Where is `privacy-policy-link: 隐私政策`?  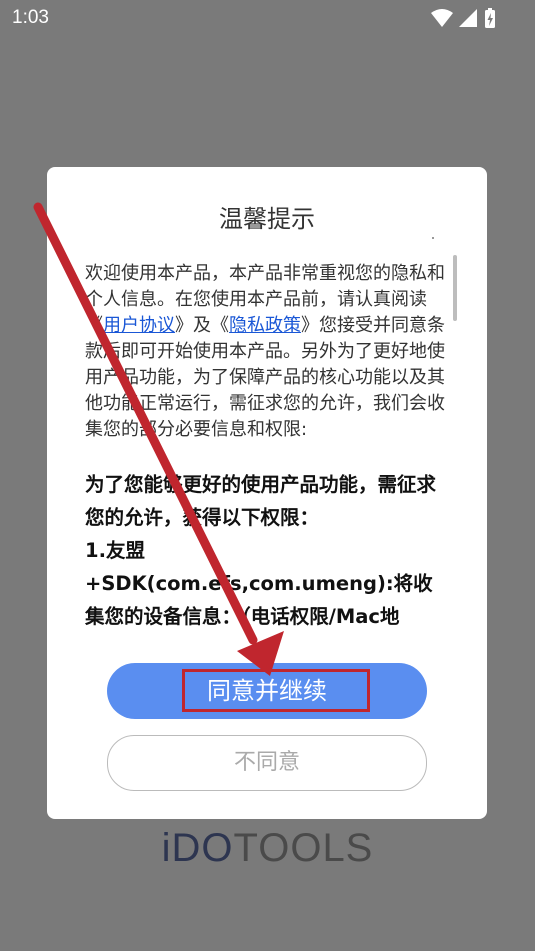 privacy-policy-link: 隐私政策 is located at coordinates (265, 325).